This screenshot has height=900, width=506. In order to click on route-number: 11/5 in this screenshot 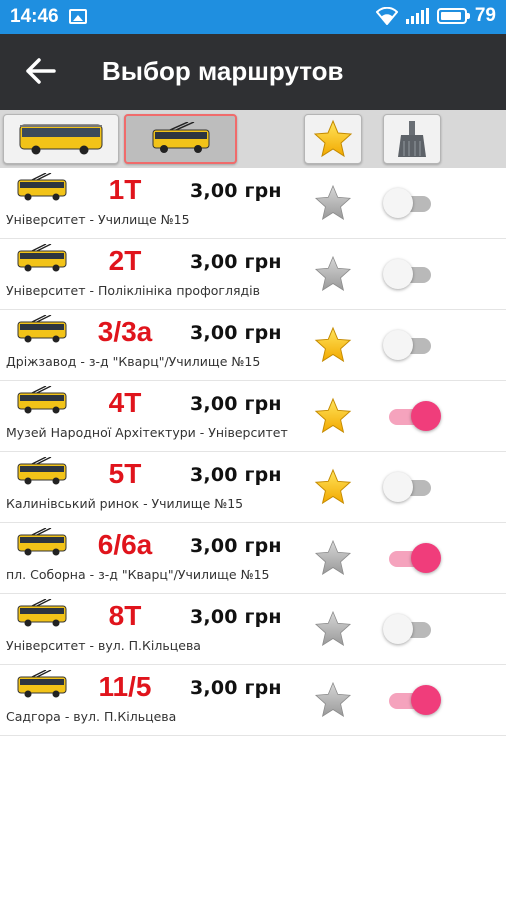, I will do `click(125, 686)`.